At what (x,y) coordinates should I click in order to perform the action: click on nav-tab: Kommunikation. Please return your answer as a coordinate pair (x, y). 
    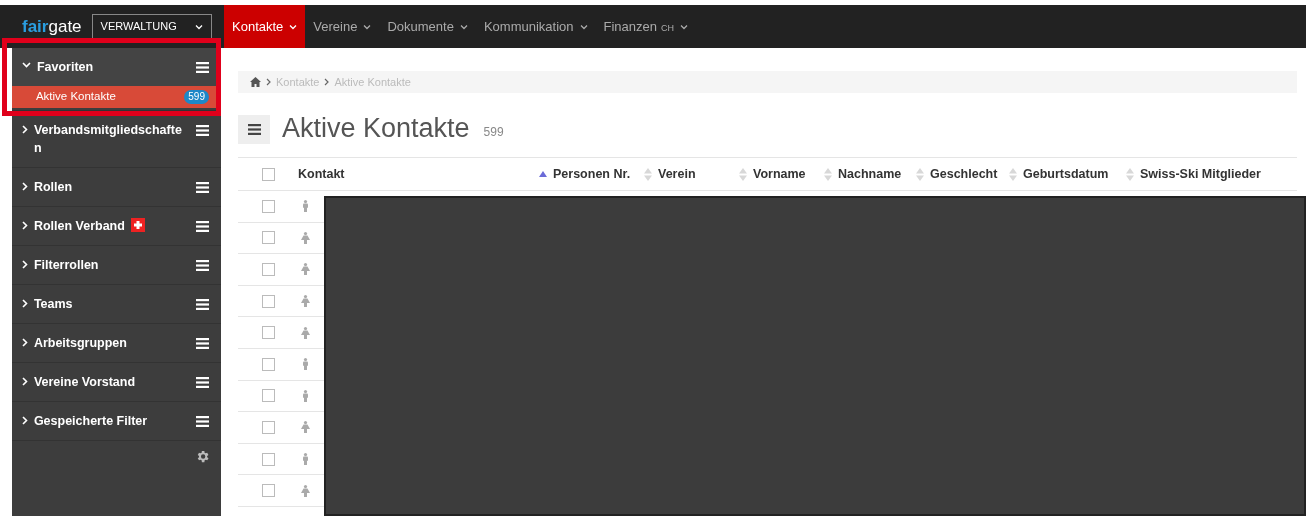
    Looking at the image, I should click on (535, 26).